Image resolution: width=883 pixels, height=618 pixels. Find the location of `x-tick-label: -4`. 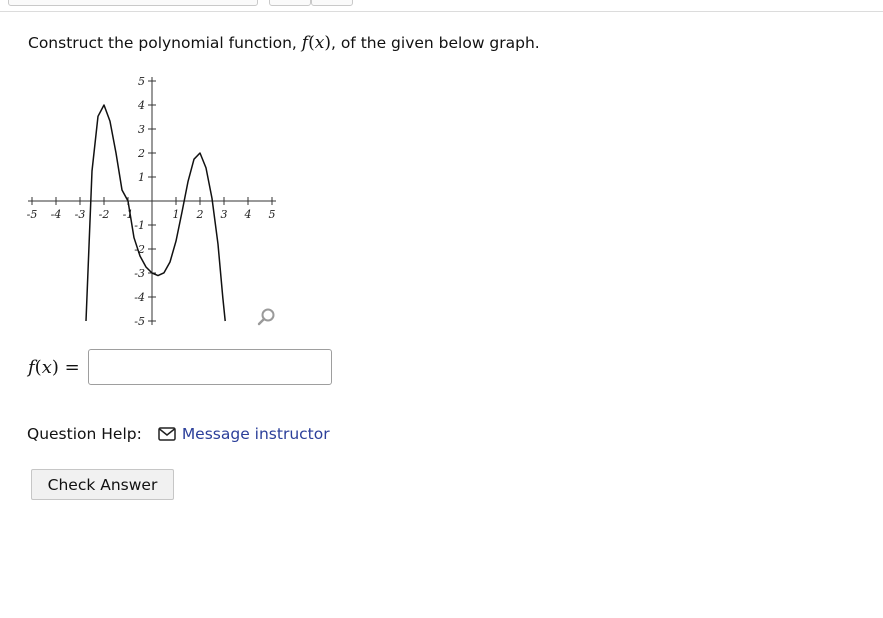

x-tick-label: -4 is located at coordinates (56, 214).